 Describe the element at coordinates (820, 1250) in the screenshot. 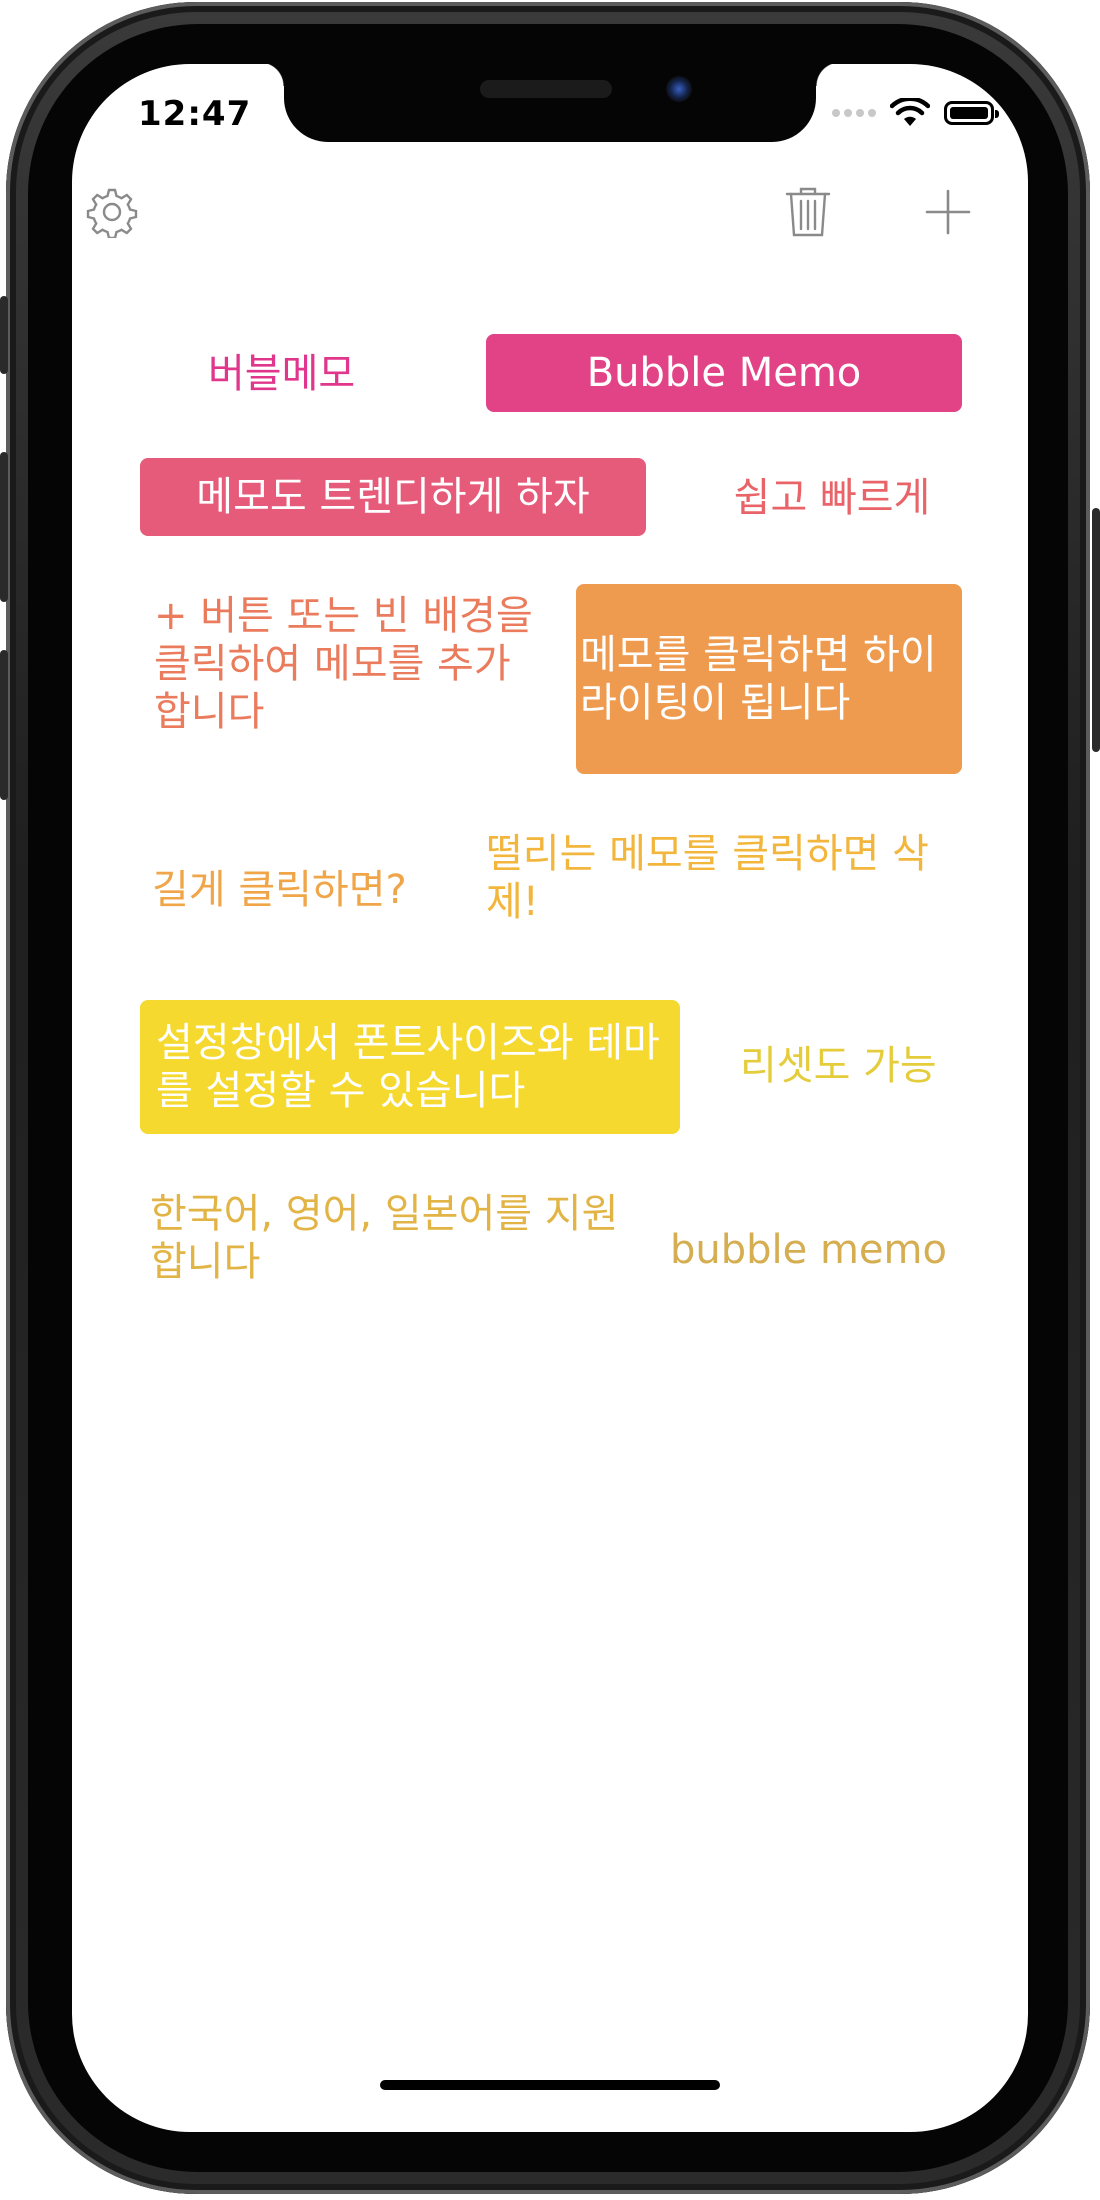

I see `memo-bubble: bubble memo` at that location.